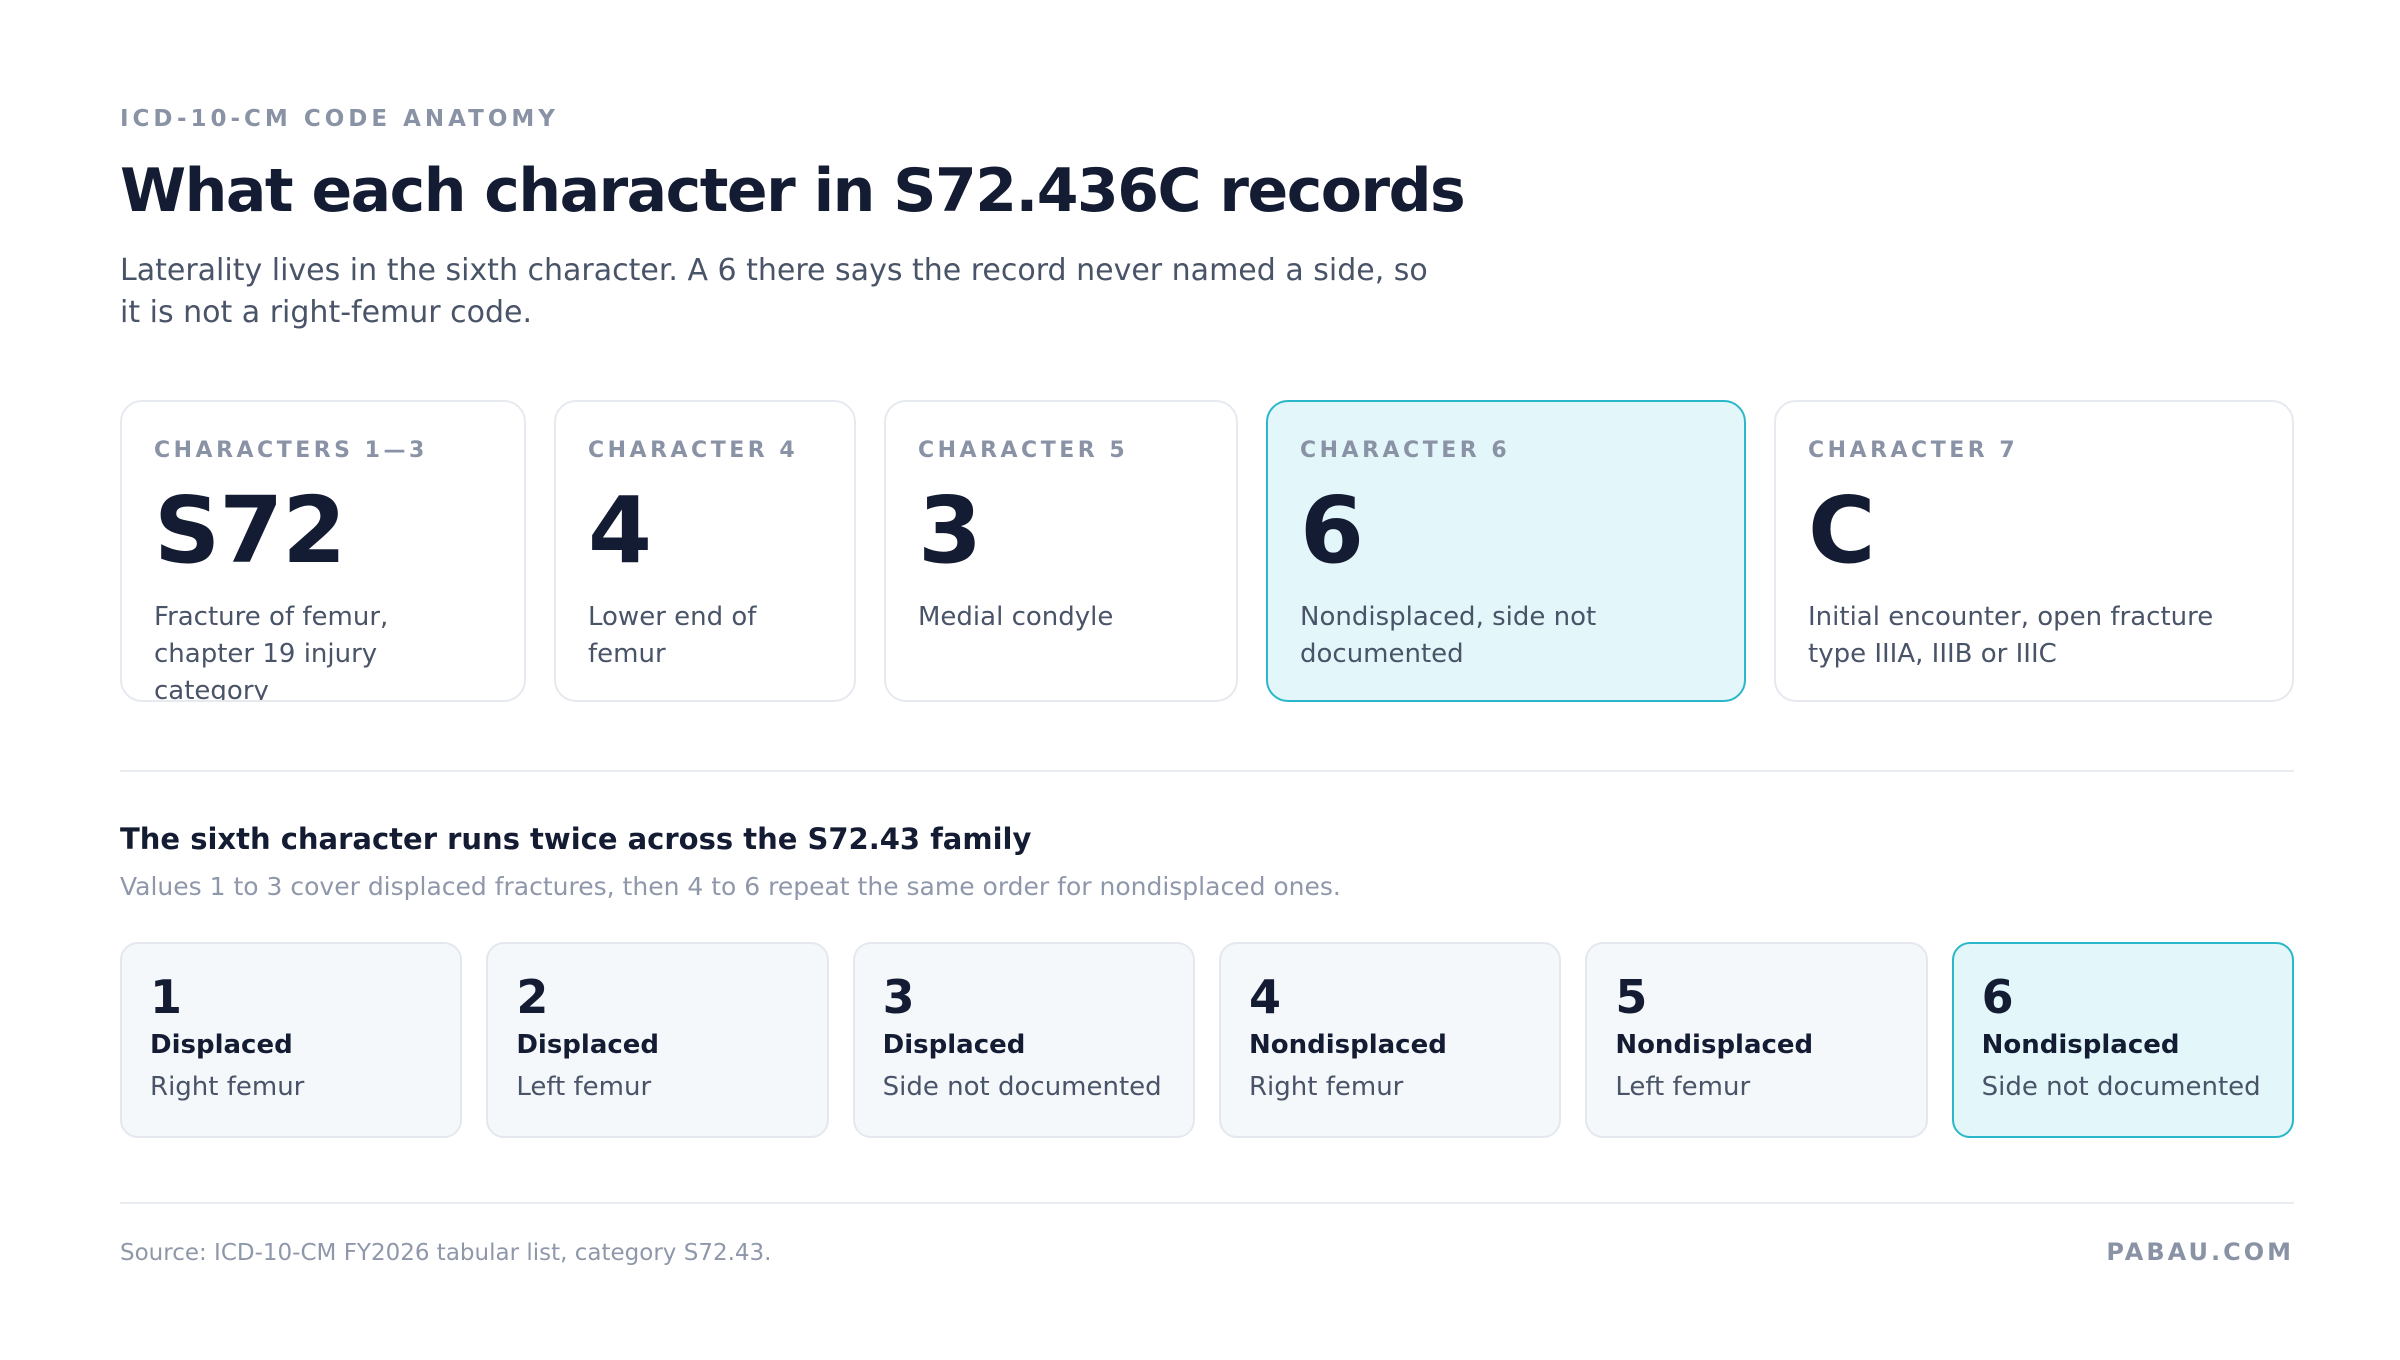 This screenshot has width=2400, height=1360. Describe the element at coordinates (1842, 530) in the screenshot. I see `anatomy-card-character: C` at that location.